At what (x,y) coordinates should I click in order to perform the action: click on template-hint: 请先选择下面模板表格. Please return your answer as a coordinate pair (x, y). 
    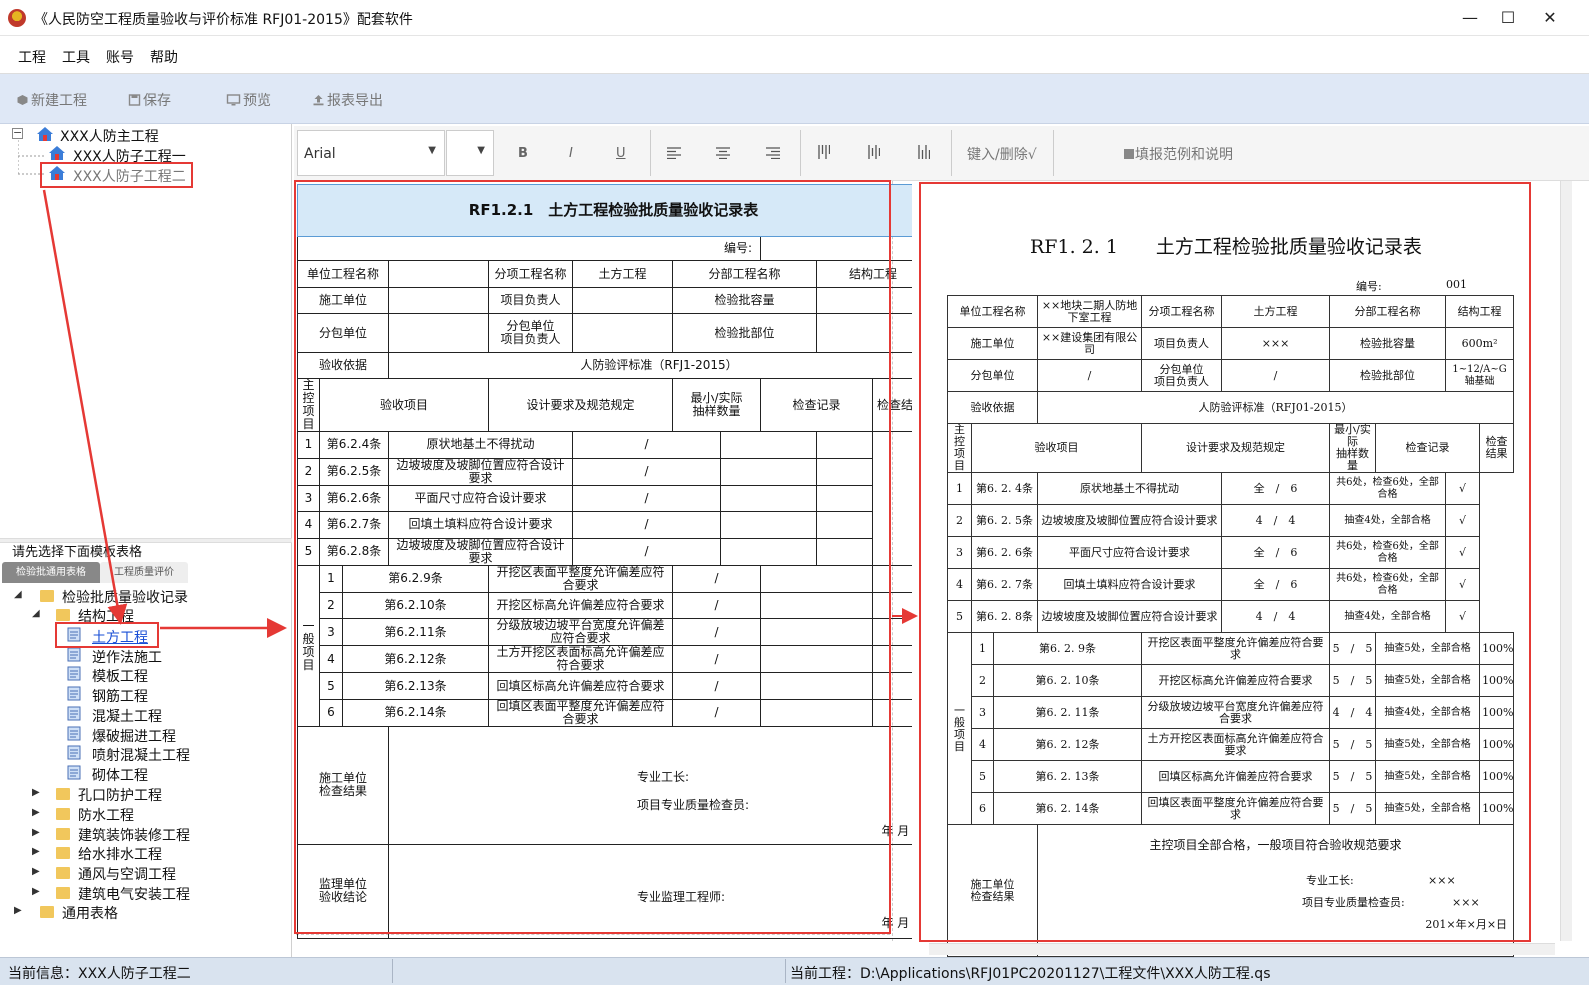
    Looking at the image, I should click on (77, 552).